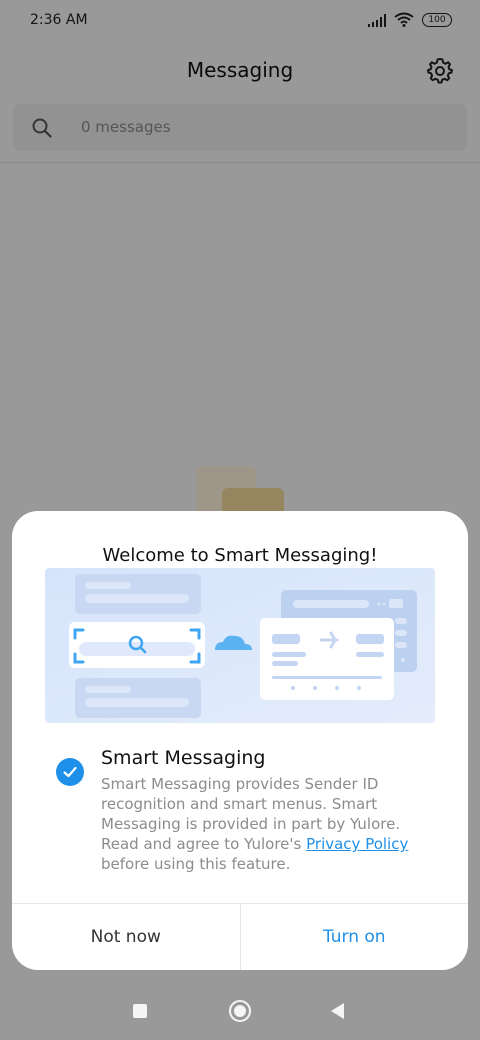  I want to click on option-title: Smart Messaging, so click(183, 758).